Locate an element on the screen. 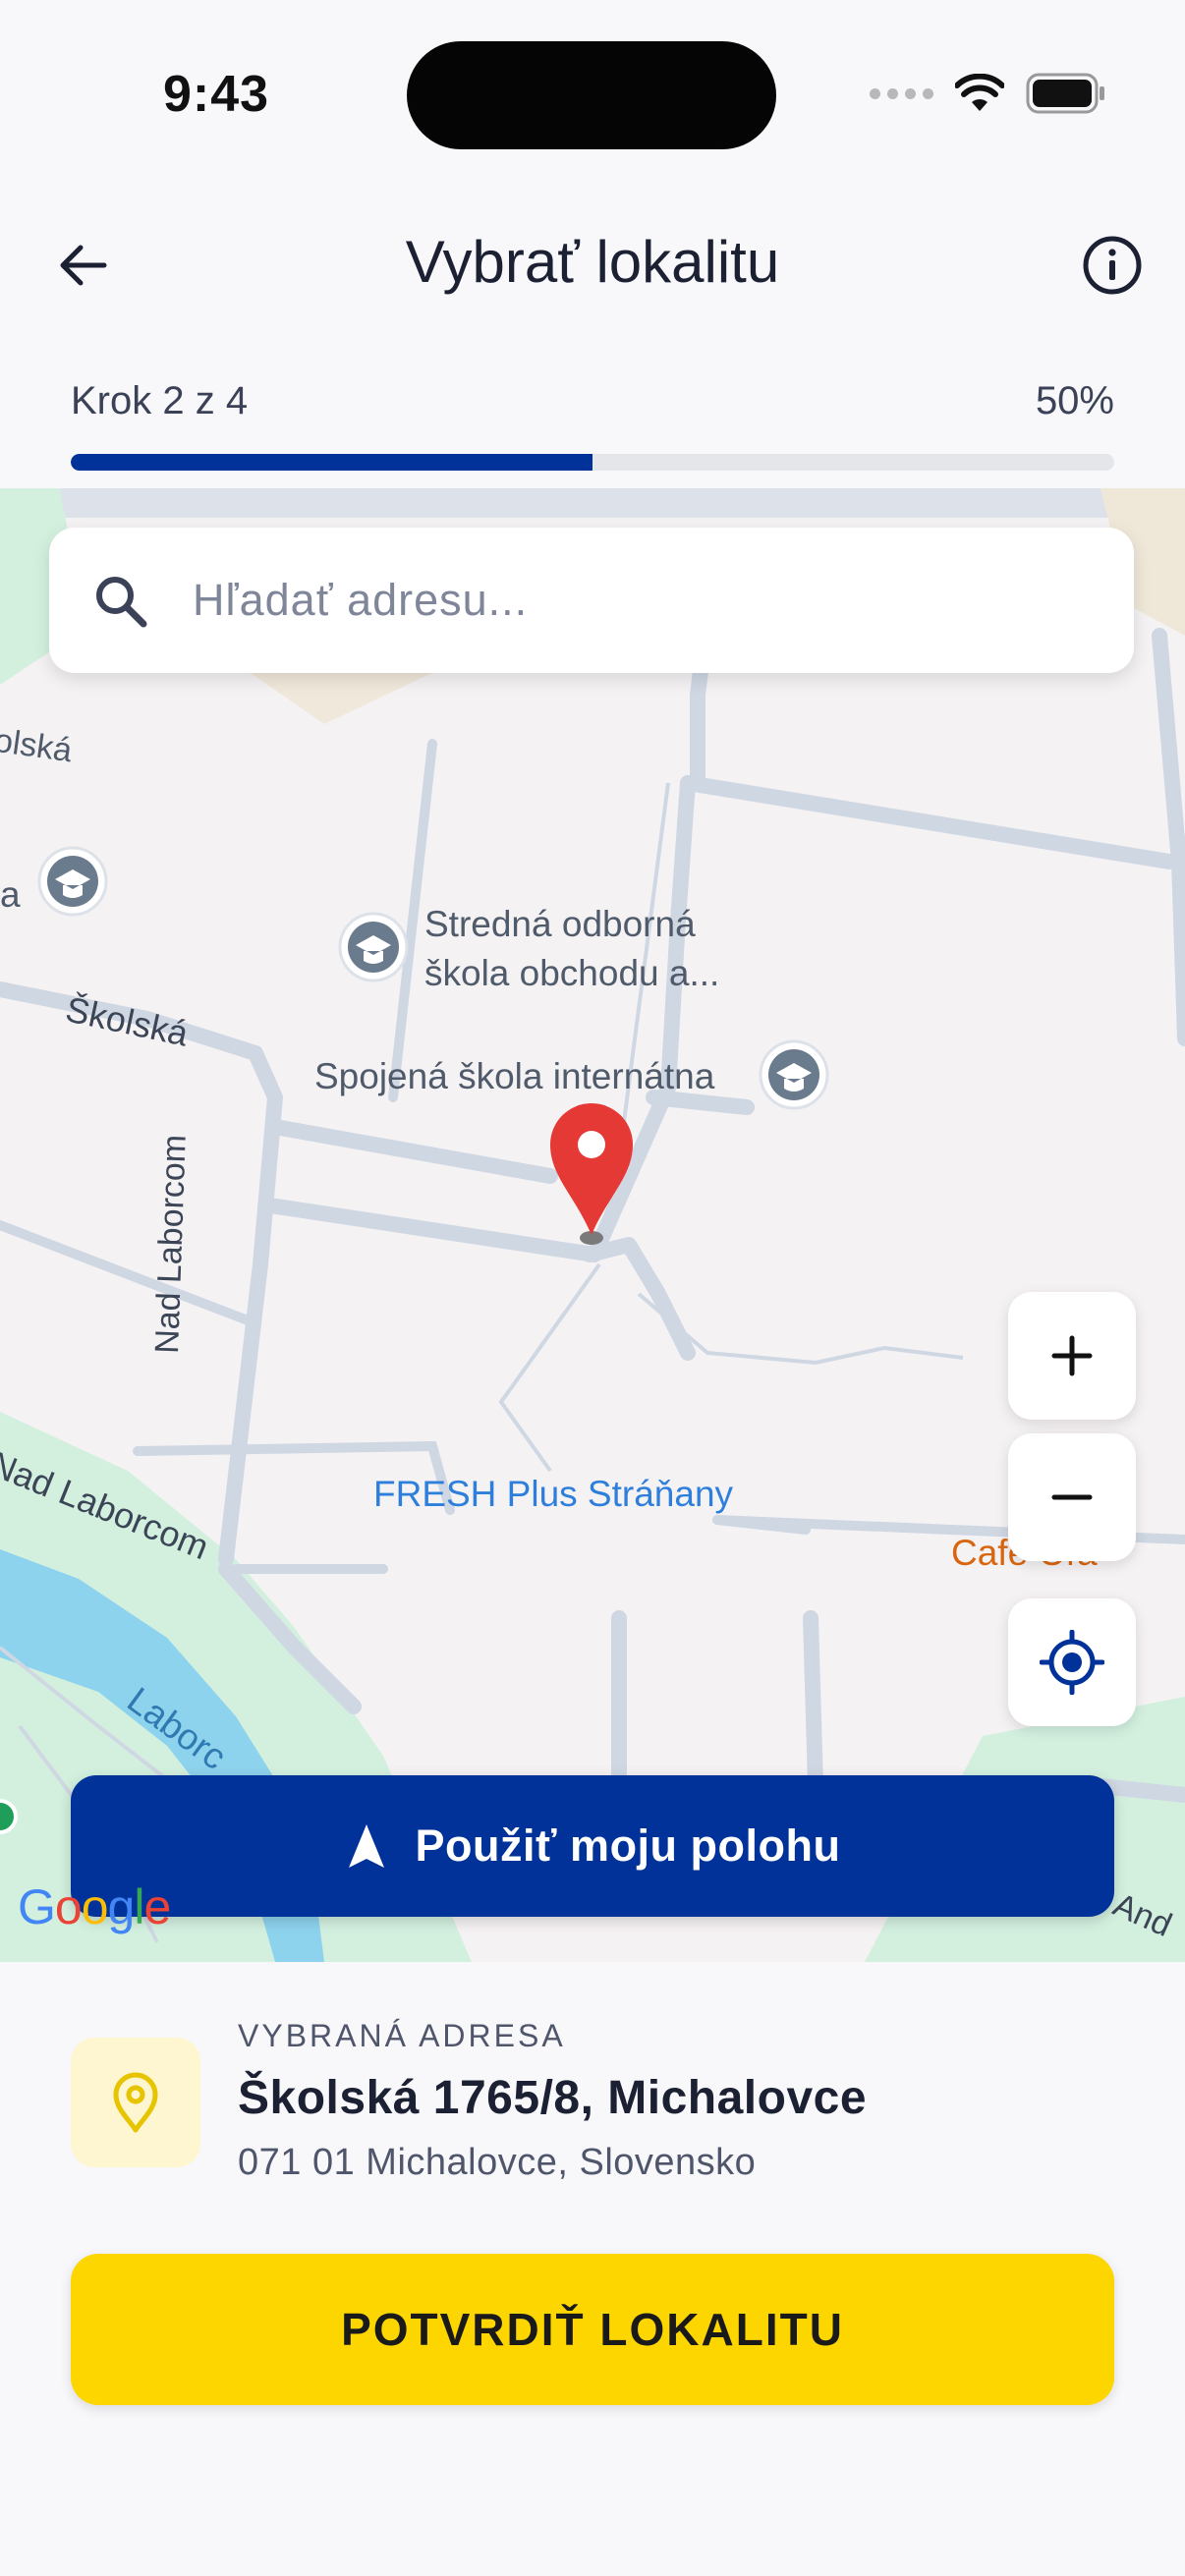  dynamic-island is located at coordinates (592, 95).